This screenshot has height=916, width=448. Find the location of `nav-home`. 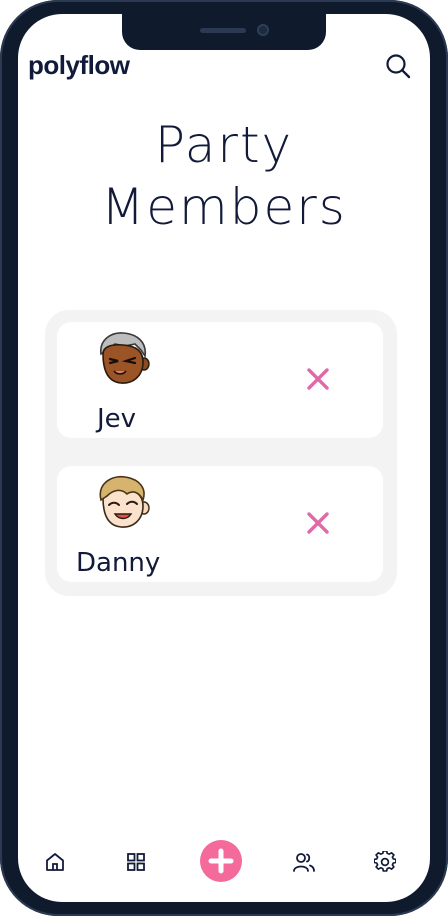

nav-home is located at coordinates (55, 862).